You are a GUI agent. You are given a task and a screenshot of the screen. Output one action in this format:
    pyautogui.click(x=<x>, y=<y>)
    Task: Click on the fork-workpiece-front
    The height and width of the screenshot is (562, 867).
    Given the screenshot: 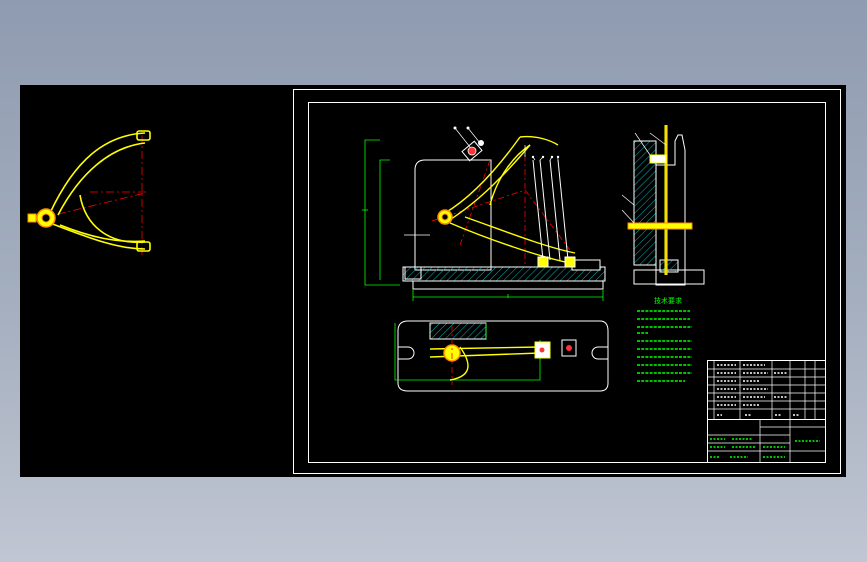 What is the action you would take?
    pyautogui.click(x=510, y=199)
    